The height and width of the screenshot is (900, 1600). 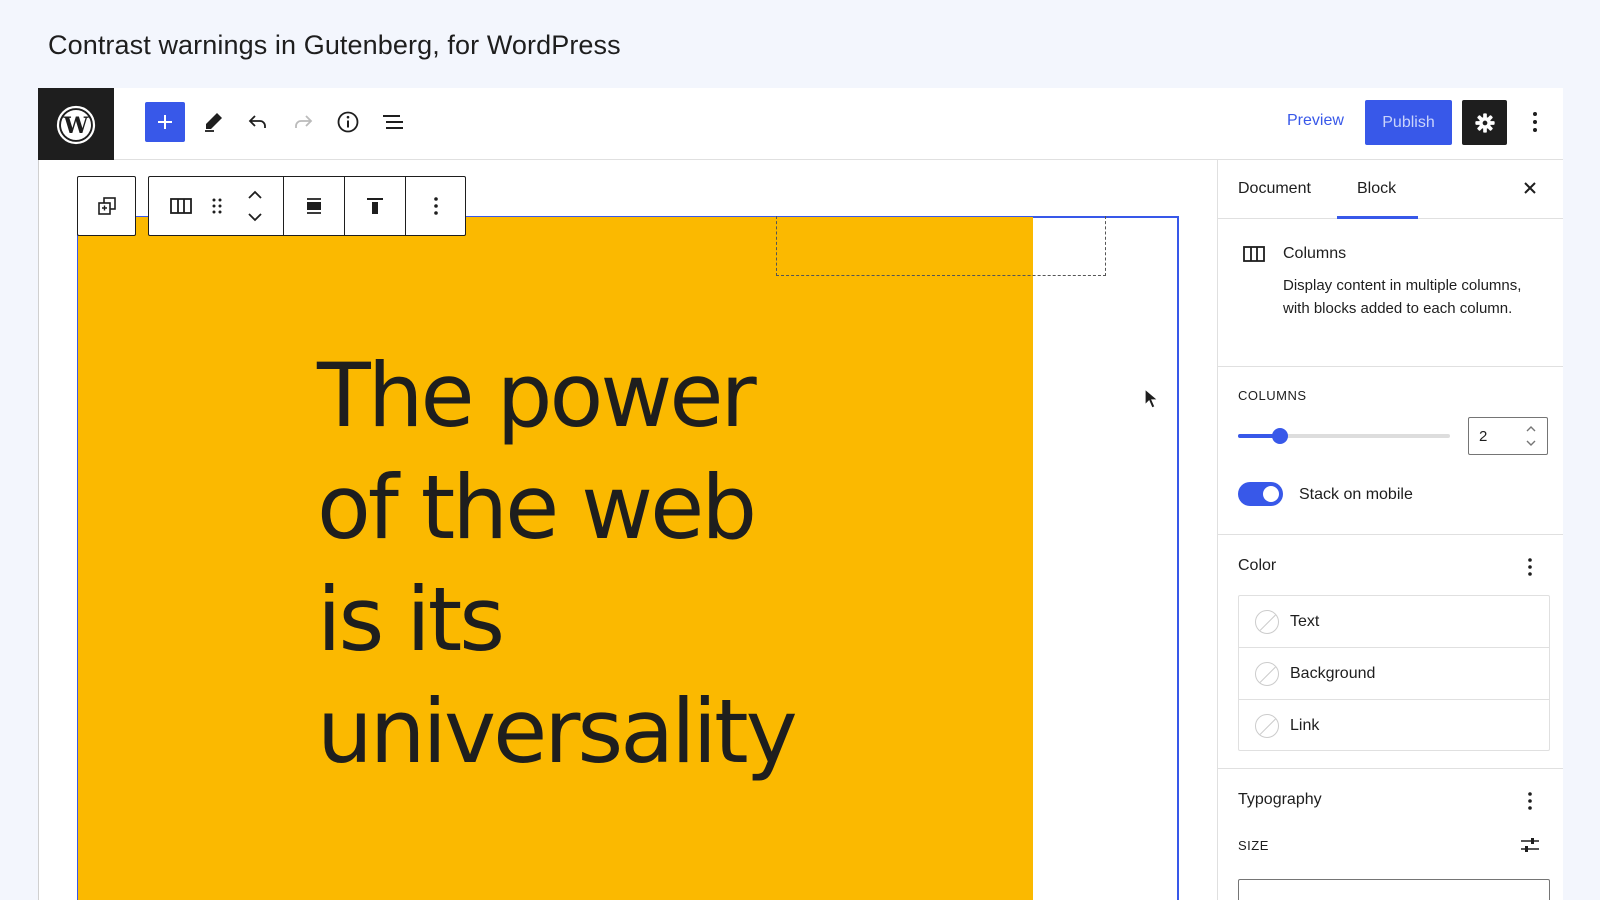 I want to click on editor-header: W Preview Publish, so click(x=800, y=124).